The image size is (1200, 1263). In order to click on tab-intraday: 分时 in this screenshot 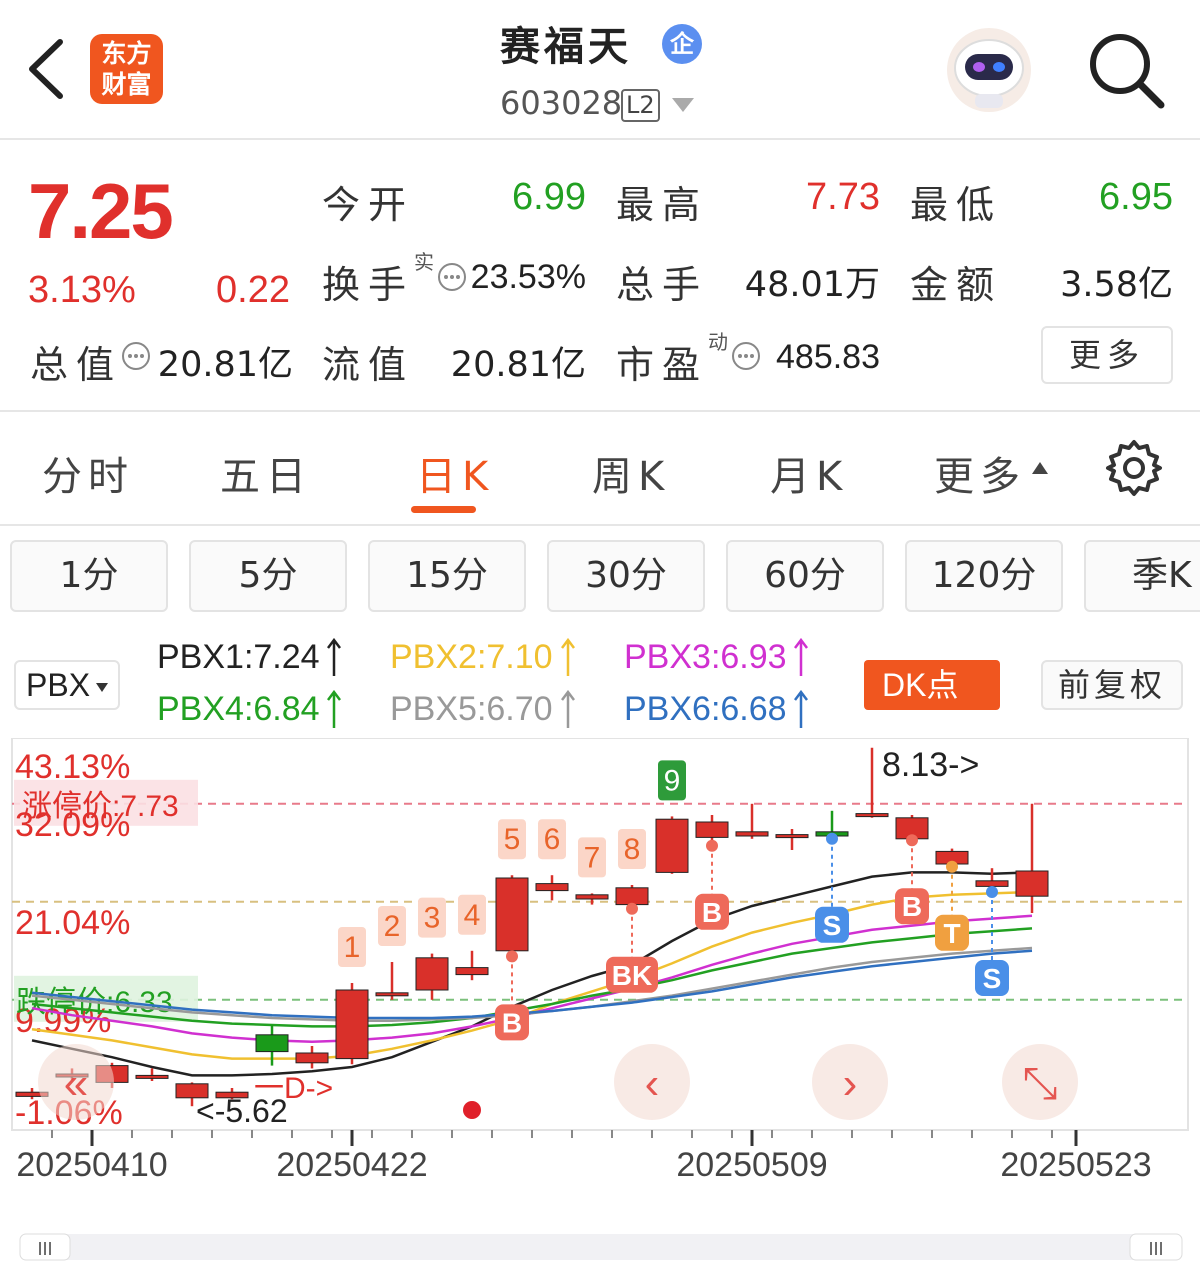, I will do `click(88, 473)`.